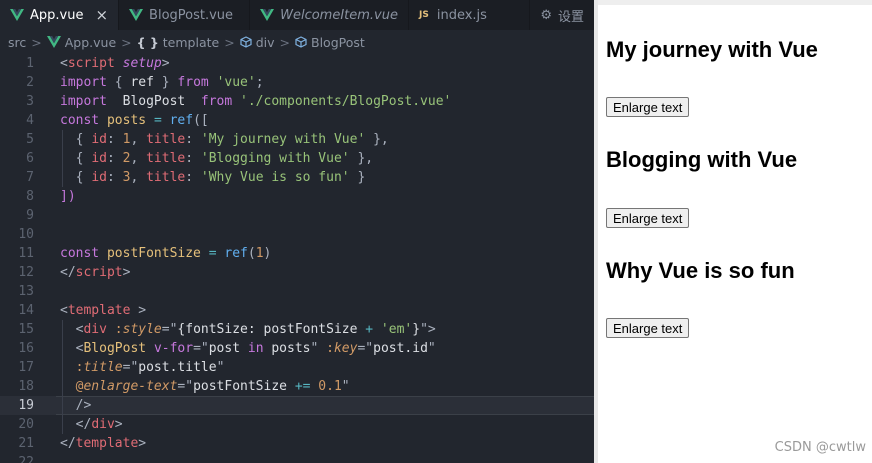 The width and height of the screenshot is (872, 463). What do you see at coordinates (30, 158) in the screenshot?
I see `line-number: 6` at bounding box center [30, 158].